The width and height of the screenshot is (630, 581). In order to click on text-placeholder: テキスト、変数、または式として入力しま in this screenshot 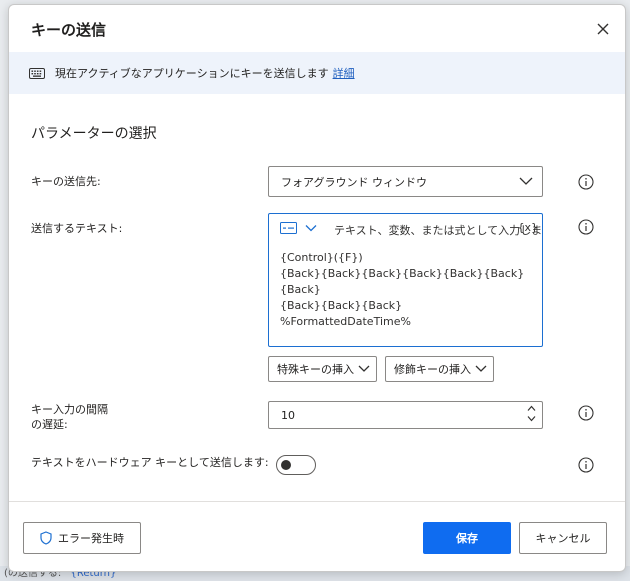, I will do `click(438, 230)`.